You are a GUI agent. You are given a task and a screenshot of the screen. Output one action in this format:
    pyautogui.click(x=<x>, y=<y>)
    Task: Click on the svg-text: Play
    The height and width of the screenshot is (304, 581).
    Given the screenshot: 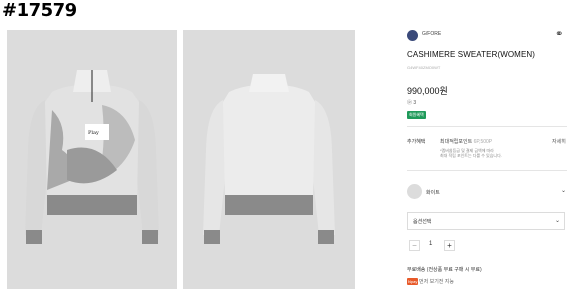 What is the action you would take?
    pyautogui.click(x=93, y=133)
    